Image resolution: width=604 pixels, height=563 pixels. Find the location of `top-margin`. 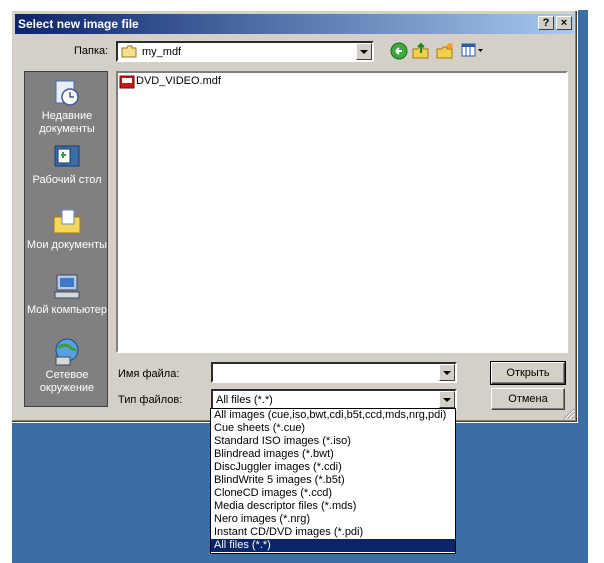

top-margin is located at coordinates (302, 5).